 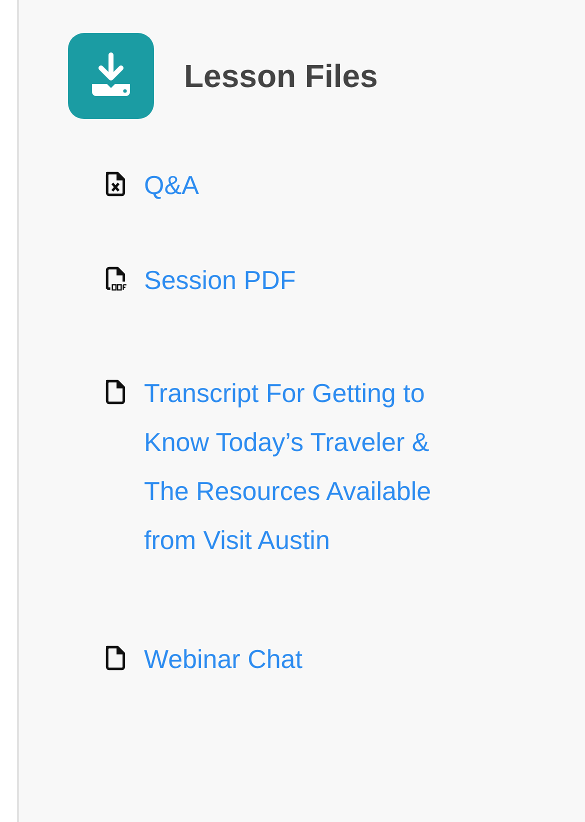 I want to click on file-link: Session PDF, so click(x=220, y=280).